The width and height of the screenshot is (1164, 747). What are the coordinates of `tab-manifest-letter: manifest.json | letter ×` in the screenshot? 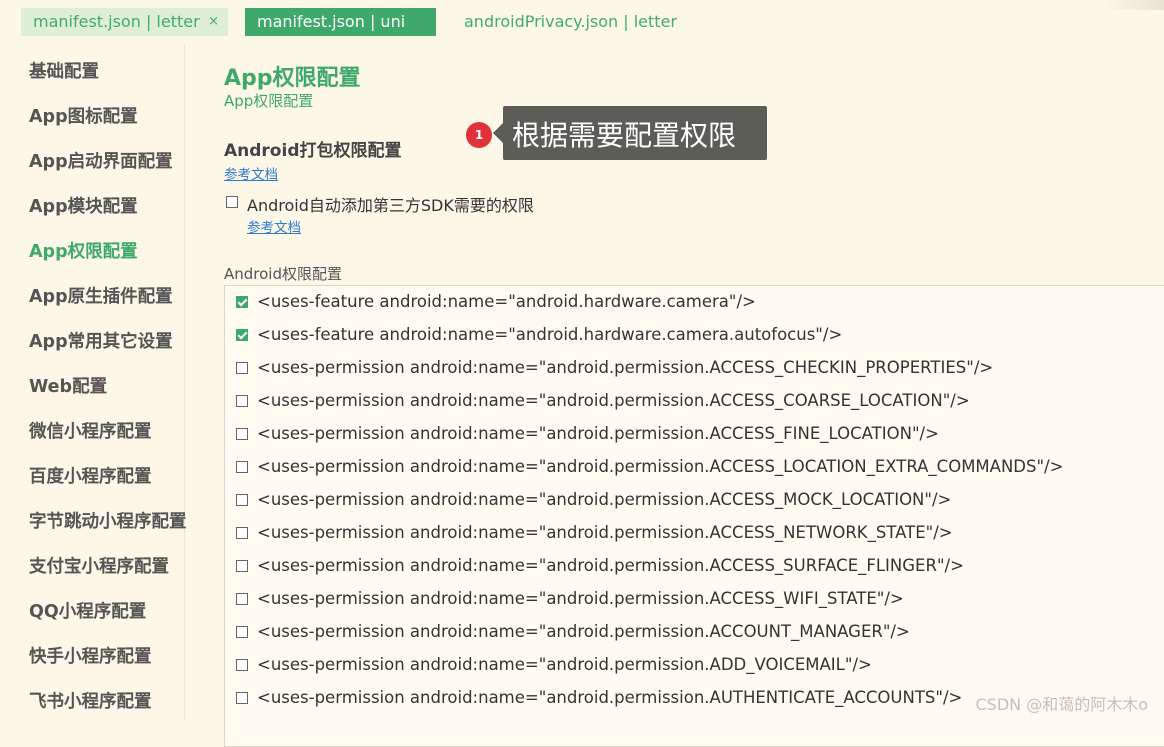 It's located at (124, 22).